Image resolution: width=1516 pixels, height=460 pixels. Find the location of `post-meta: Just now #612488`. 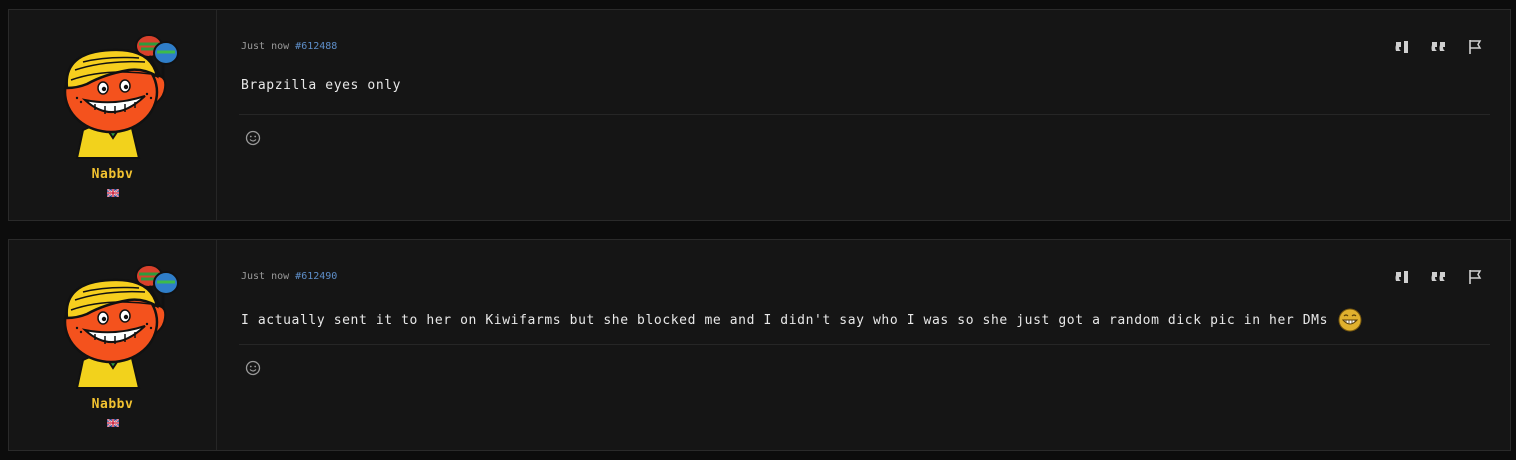

post-meta: Just now #612488 is located at coordinates (289, 46).